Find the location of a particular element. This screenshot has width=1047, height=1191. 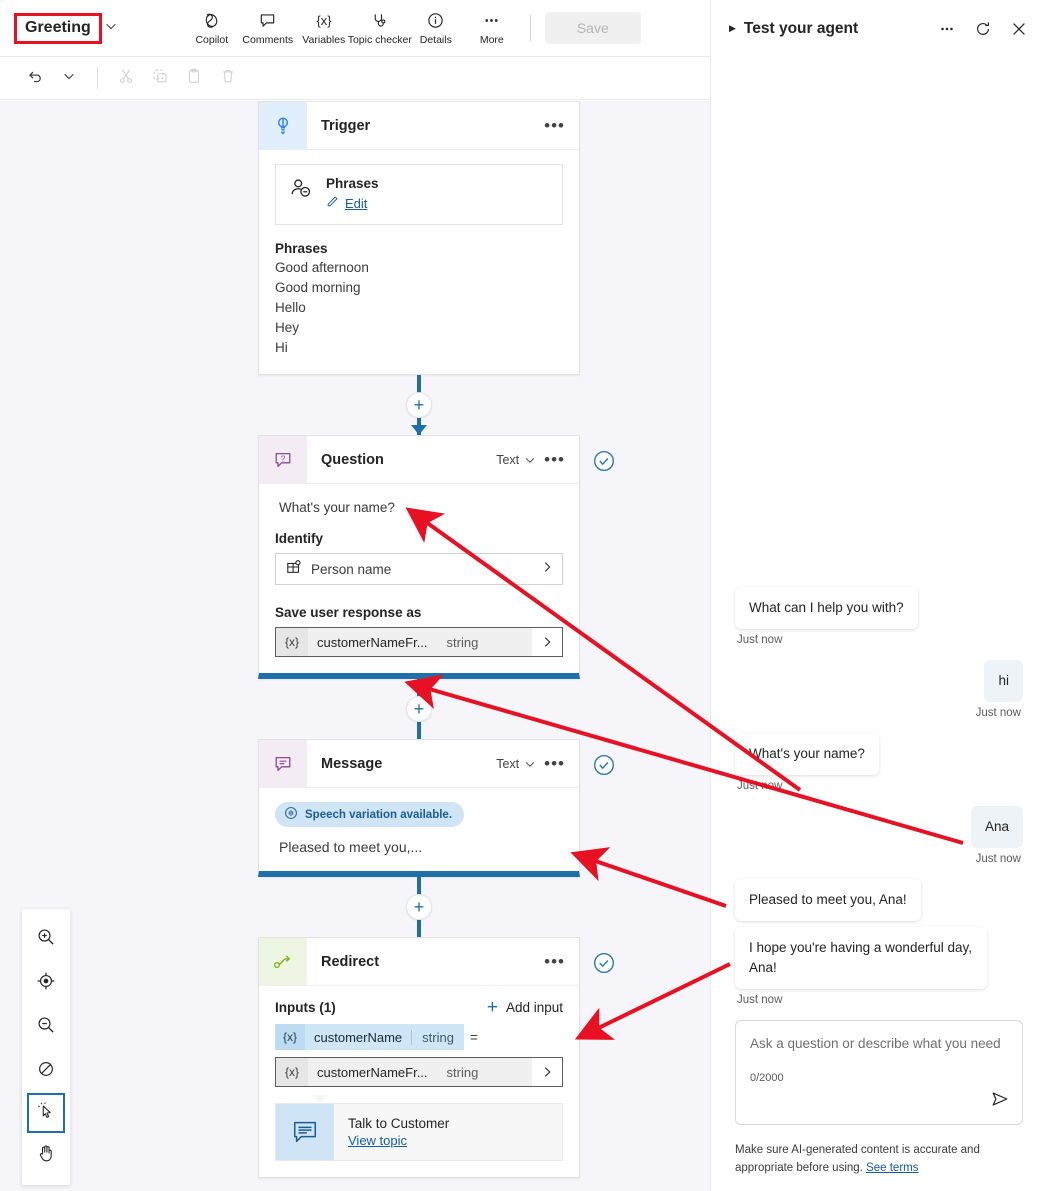

copy-button is located at coordinates (160, 78).